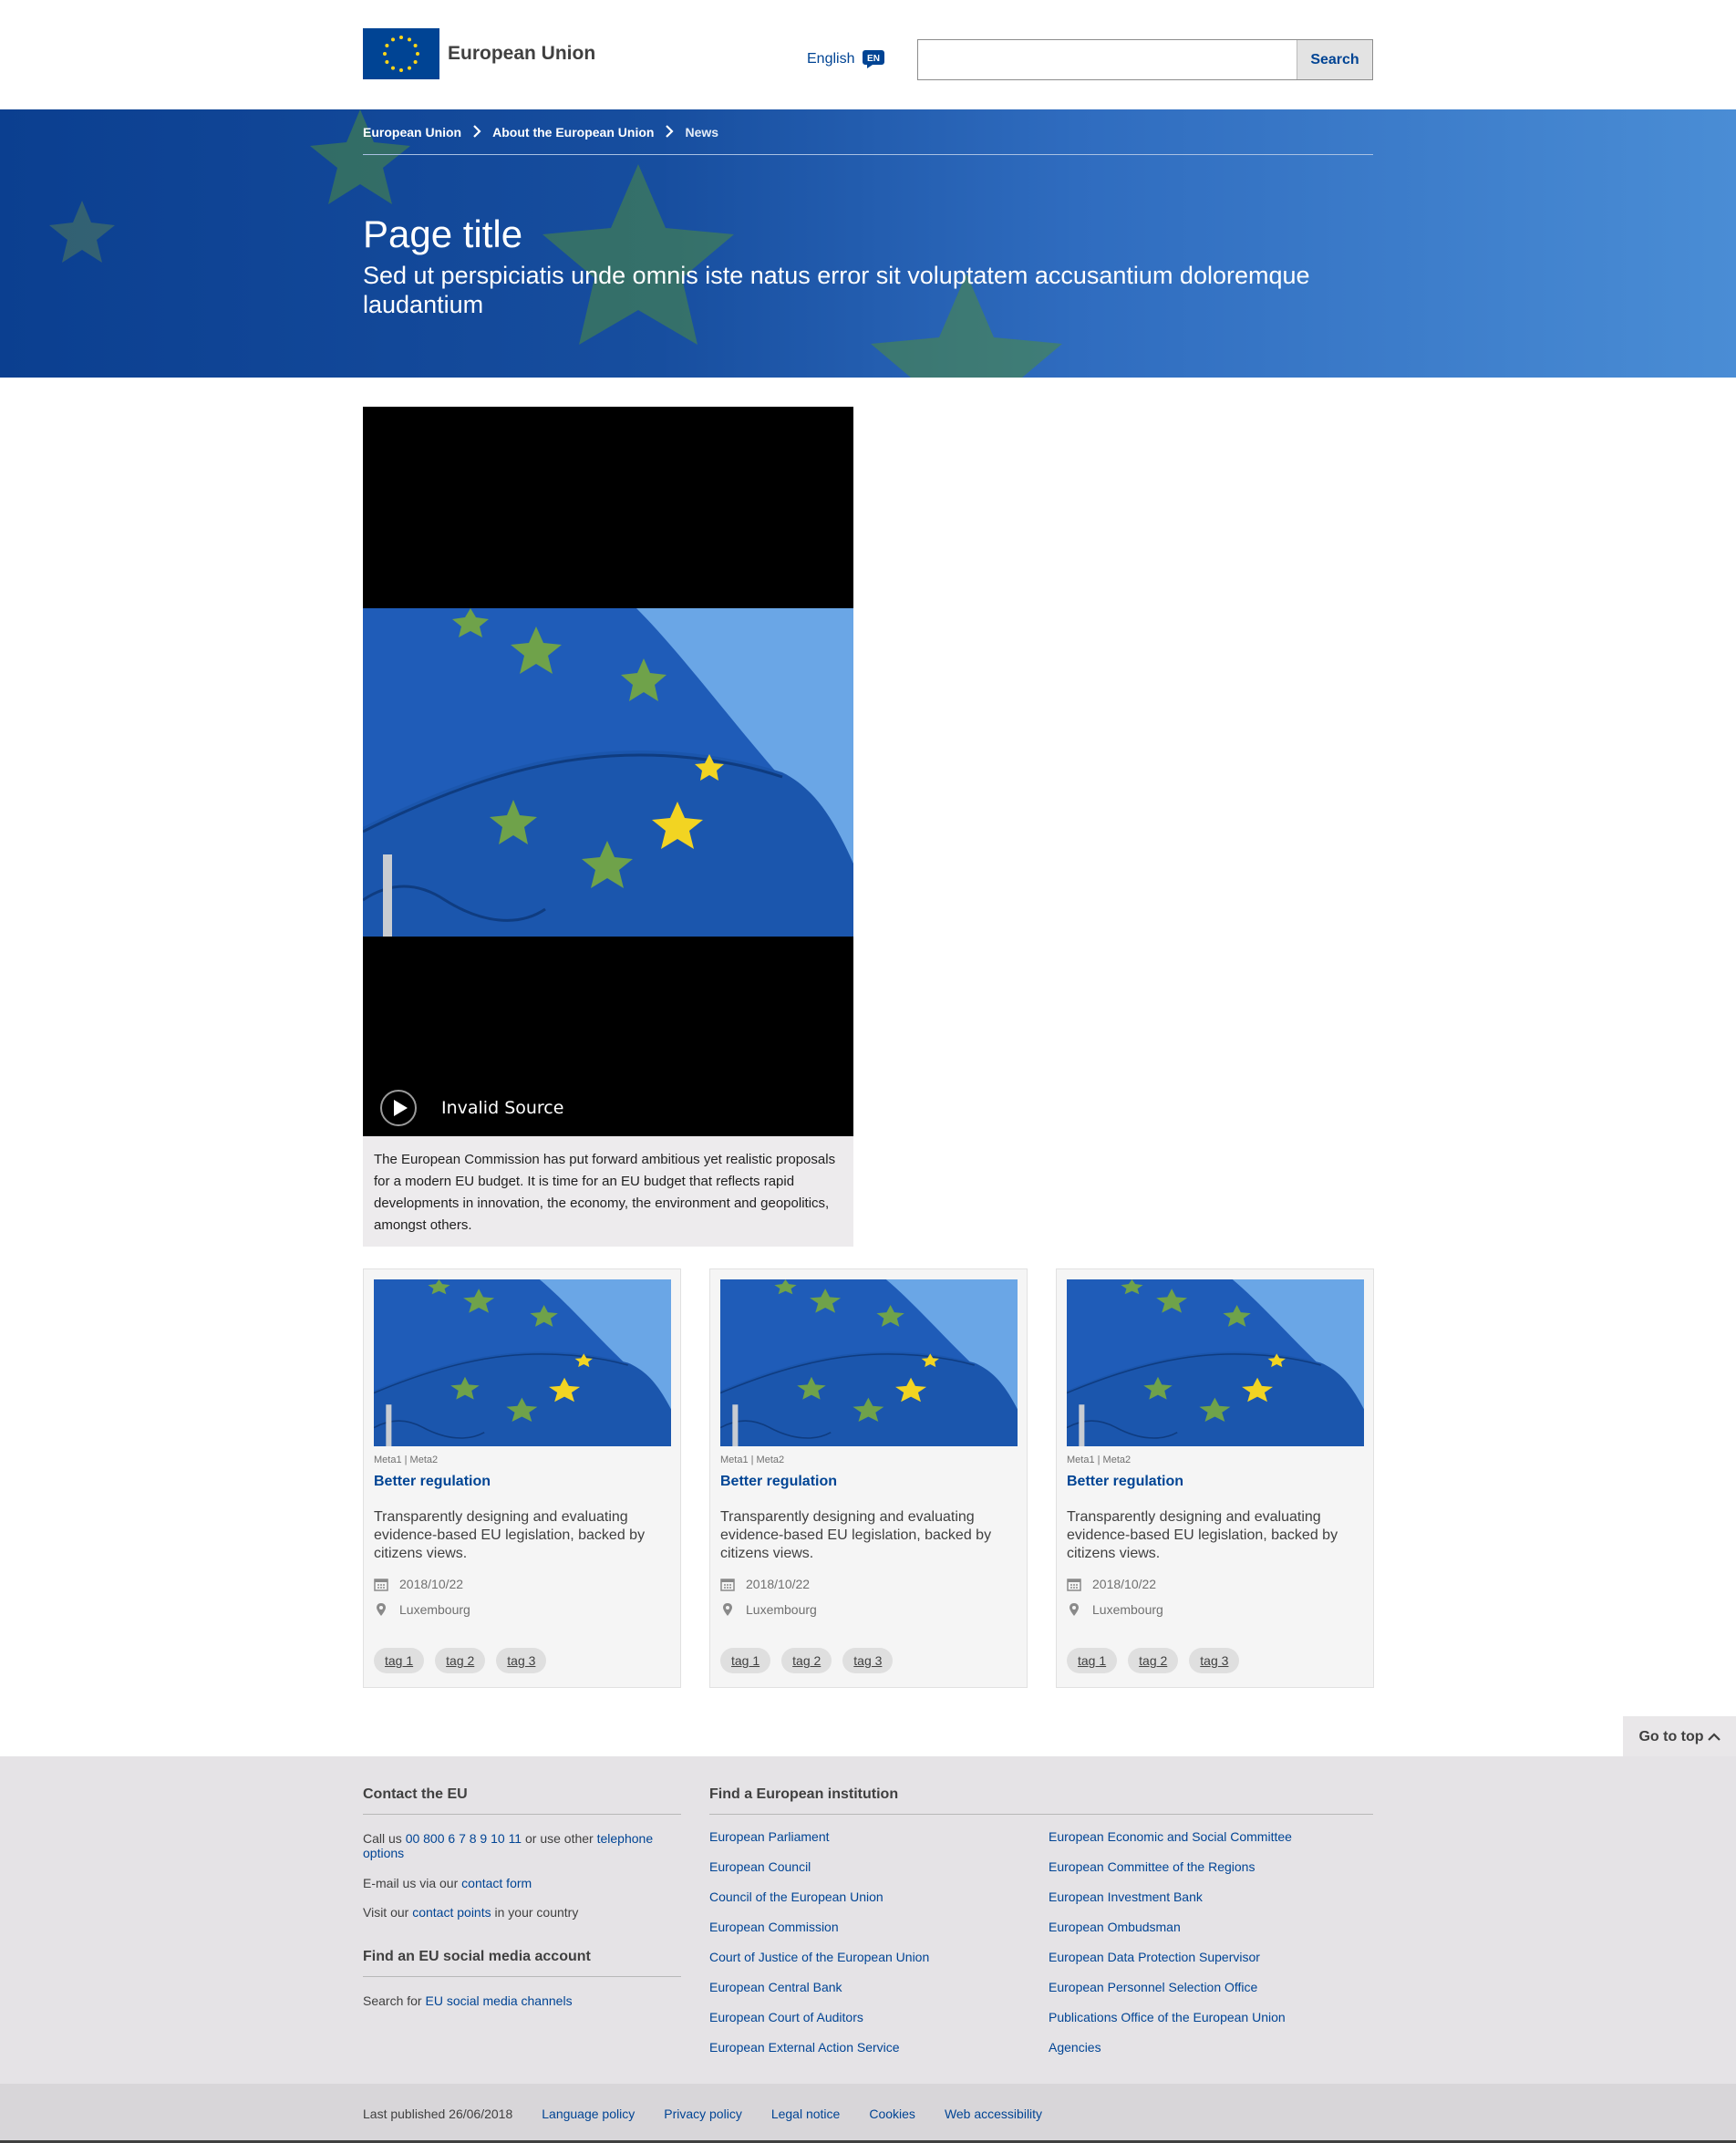 This screenshot has width=1736, height=2143. I want to click on visit-prefix: Visit our, so click(386, 1912).